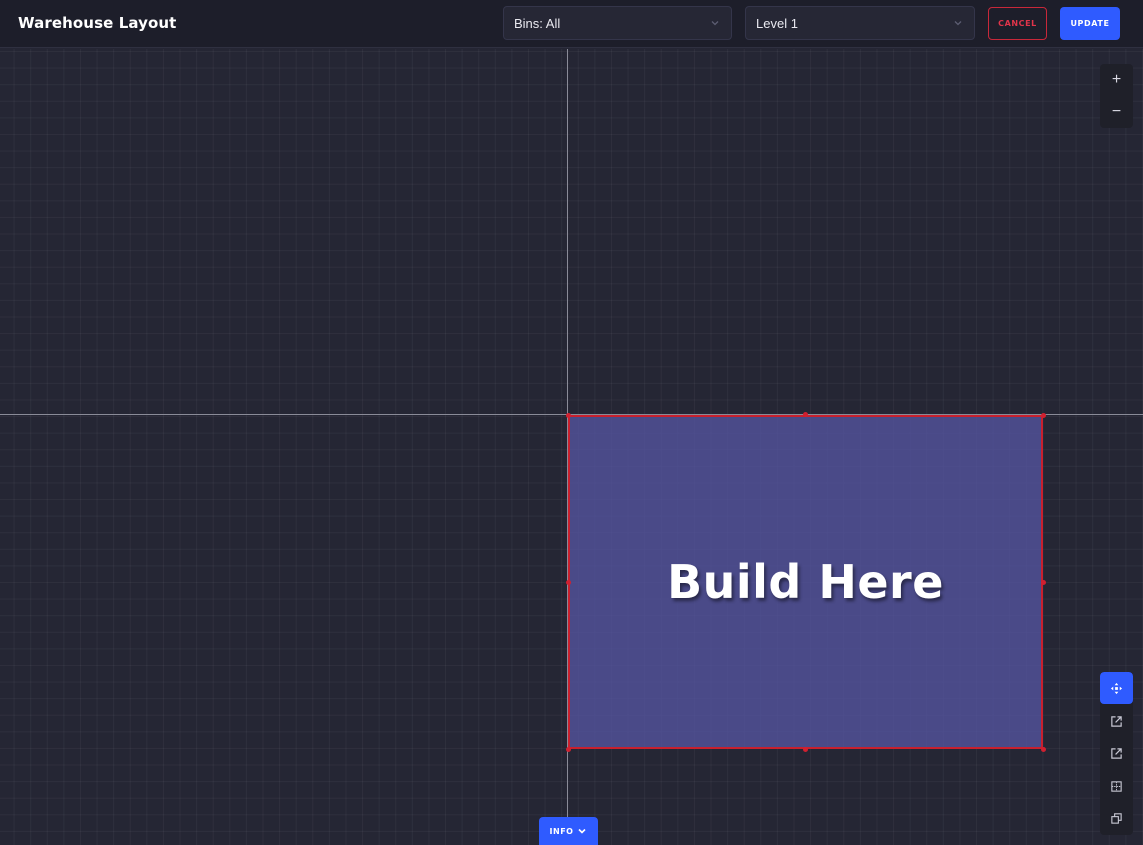 This screenshot has width=1143, height=845. What do you see at coordinates (805, 749) in the screenshot?
I see `resize-handle-bottom` at bounding box center [805, 749].